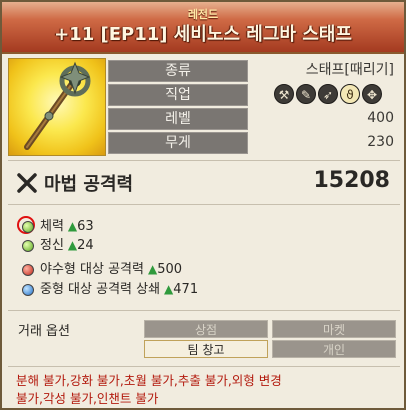 The width and height of the screenshot is (406, 410). I want to click on trade-shop: 상점, so click(206, 329).